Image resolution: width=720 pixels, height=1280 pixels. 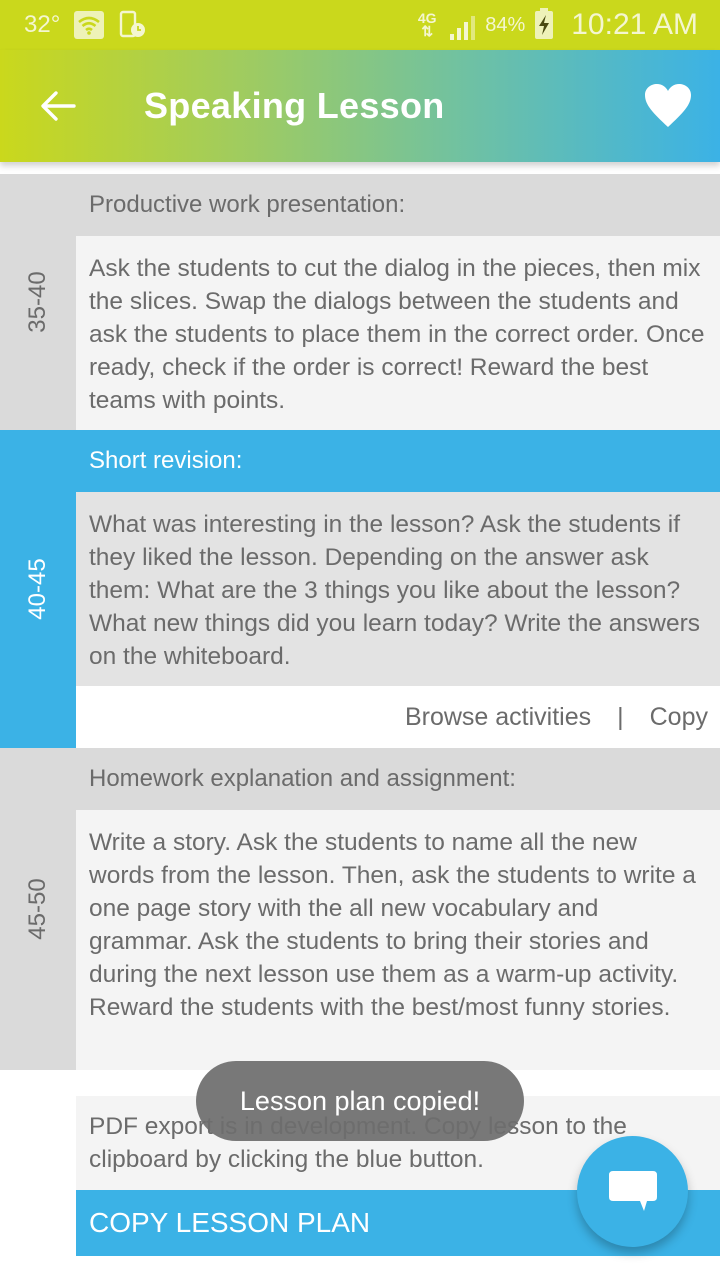 What do you see at coordinates (463, 25) in the screenshot?
I see `signal-icon` at bounding box center [463, 25].